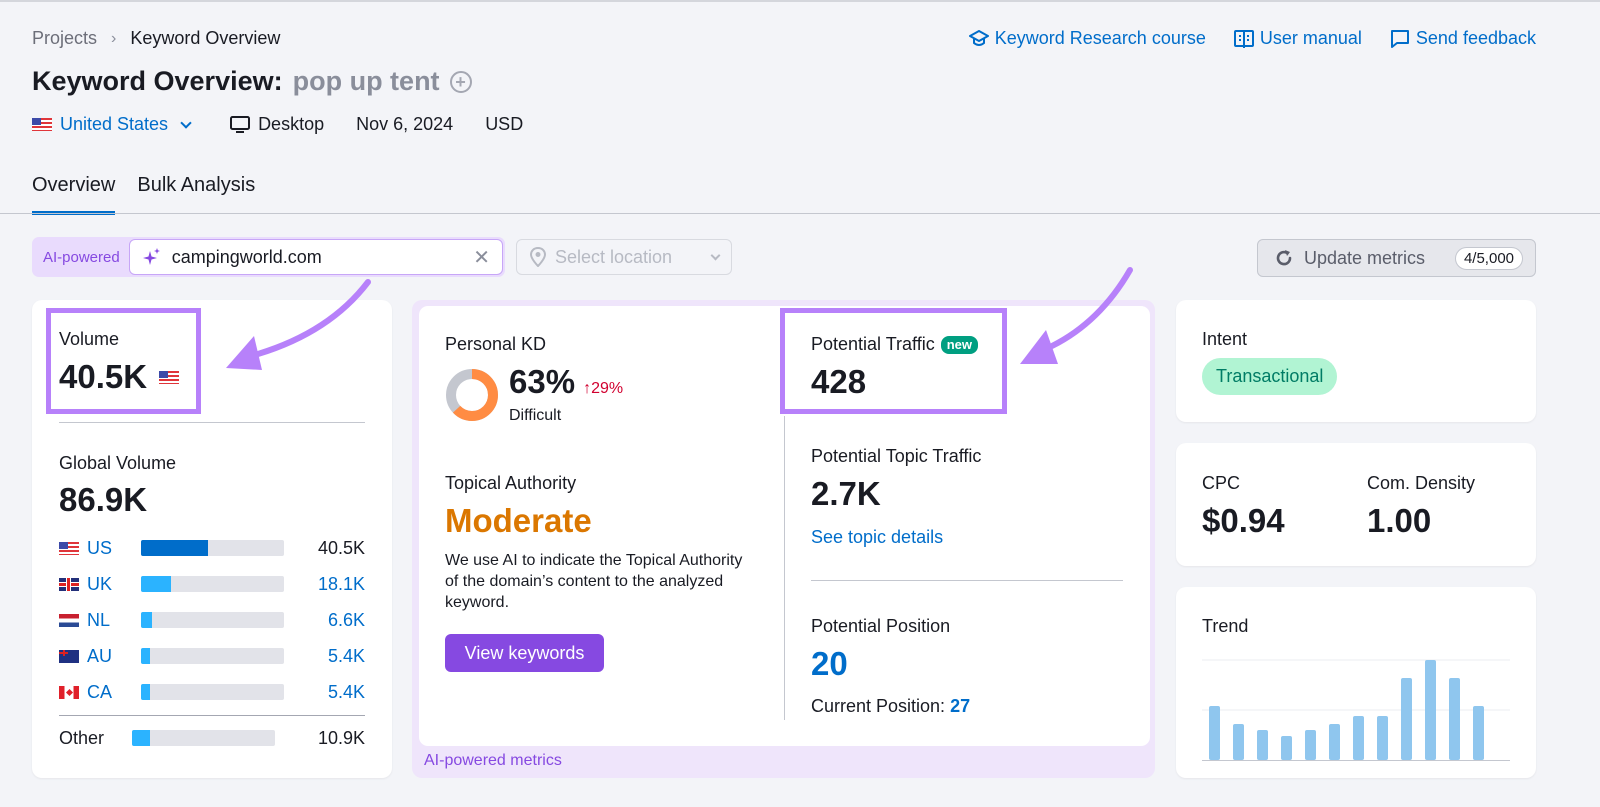  Describe the element at coordinates (1225, 626) in the screenshot. I see `trend-label: Trend` at that location.